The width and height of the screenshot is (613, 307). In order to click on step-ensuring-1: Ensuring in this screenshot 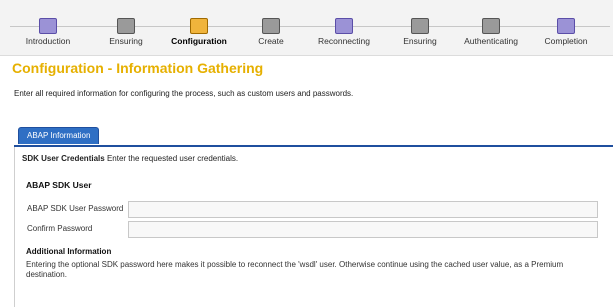, I will do `click(126, 23)`.